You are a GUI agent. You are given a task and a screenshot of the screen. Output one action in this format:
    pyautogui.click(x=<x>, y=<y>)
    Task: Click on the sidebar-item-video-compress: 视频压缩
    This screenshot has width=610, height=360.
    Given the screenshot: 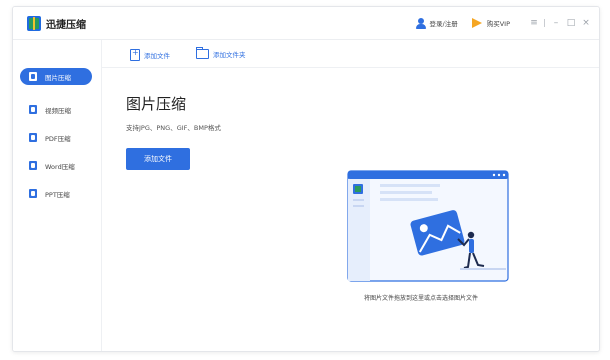 What is the action you would take?
    pyautogui.click(x=56, y=109)
    